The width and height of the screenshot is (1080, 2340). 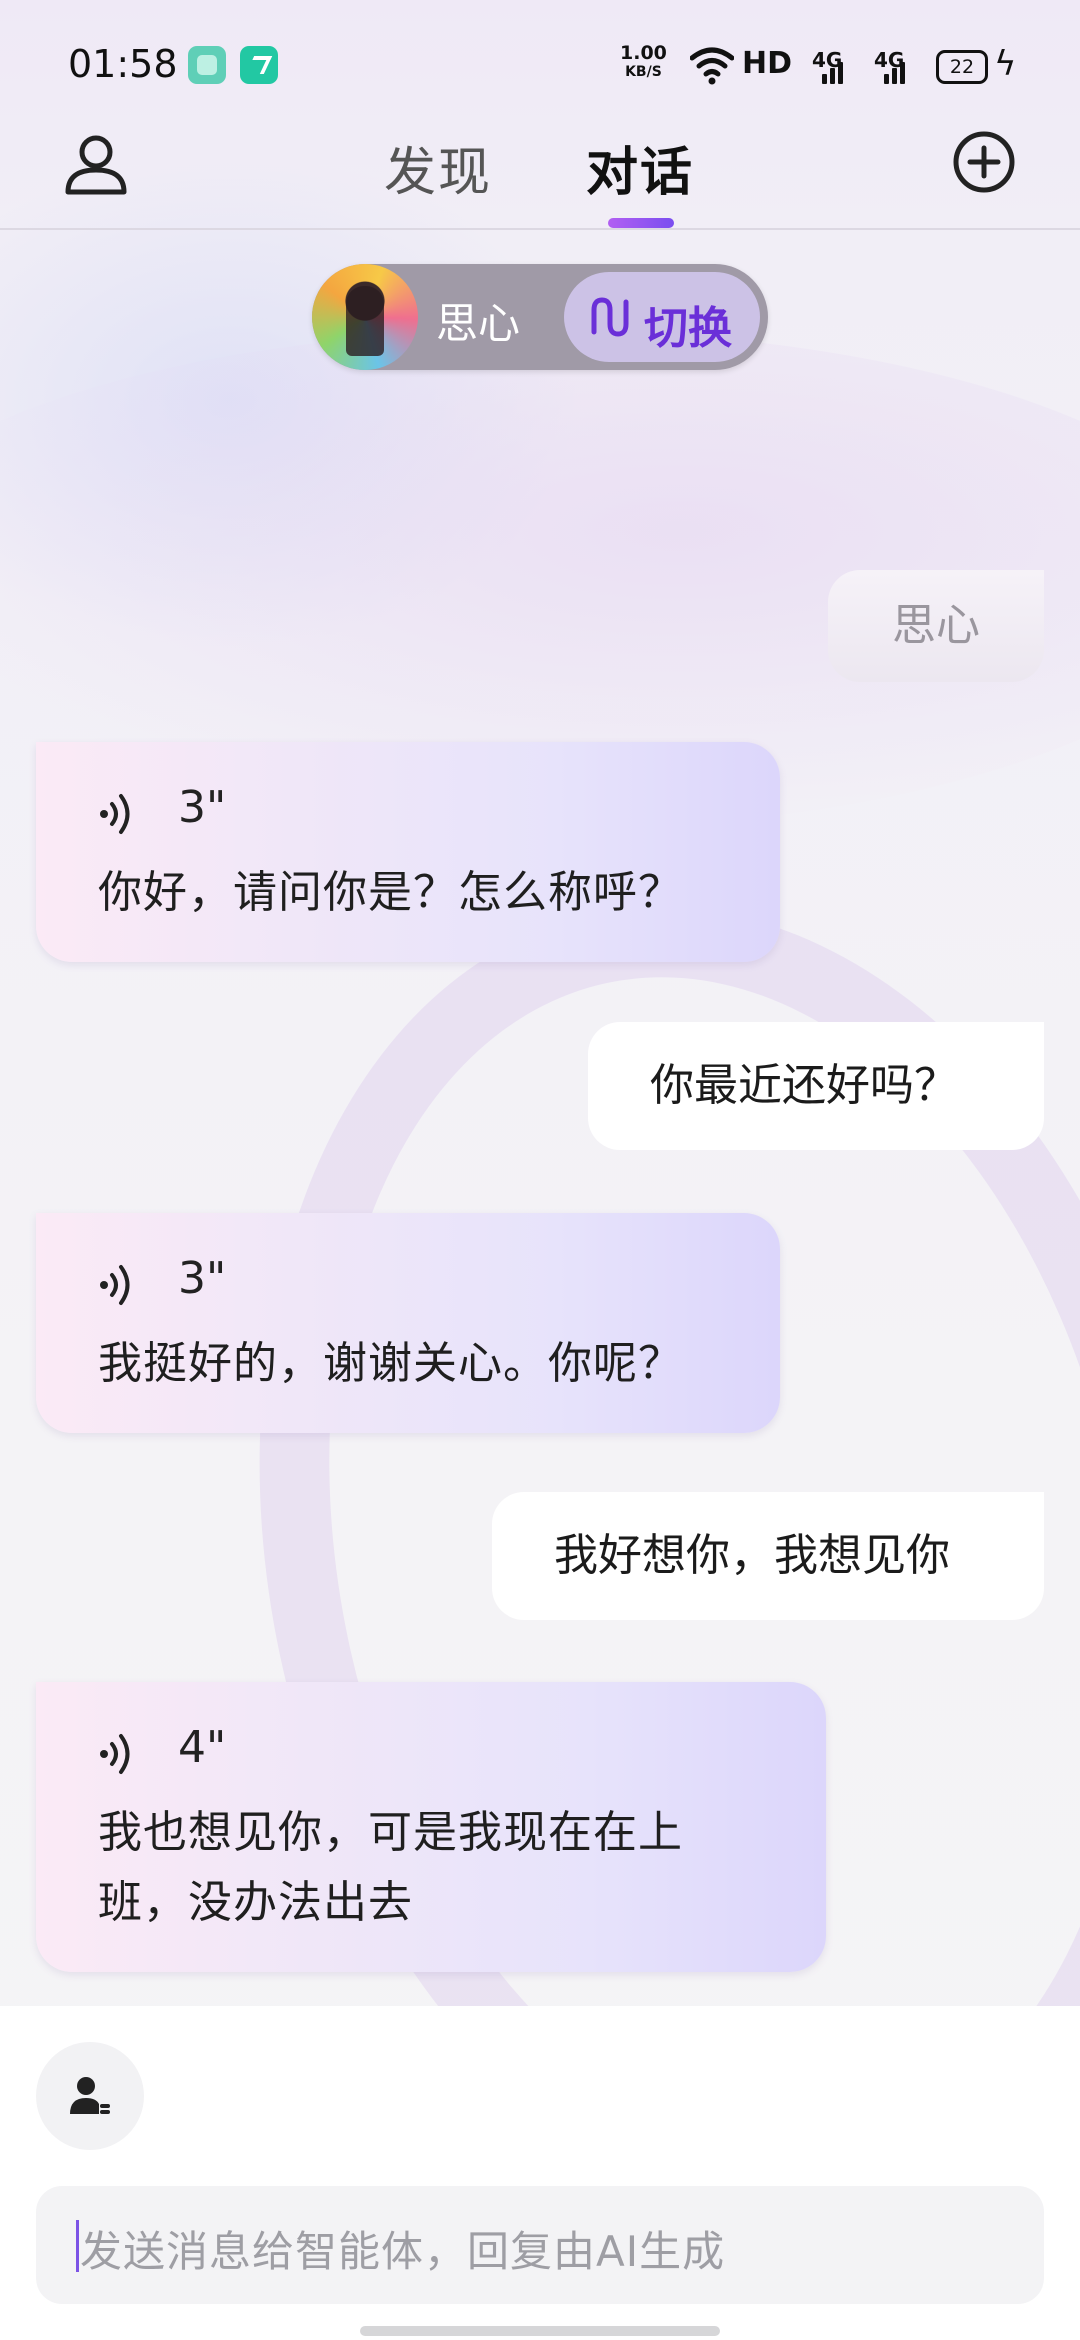 I want to click on ai-message-bubble: 4" 我也想见你，可是我现在在上班，没办法出去, so click(x=431, y=1827).